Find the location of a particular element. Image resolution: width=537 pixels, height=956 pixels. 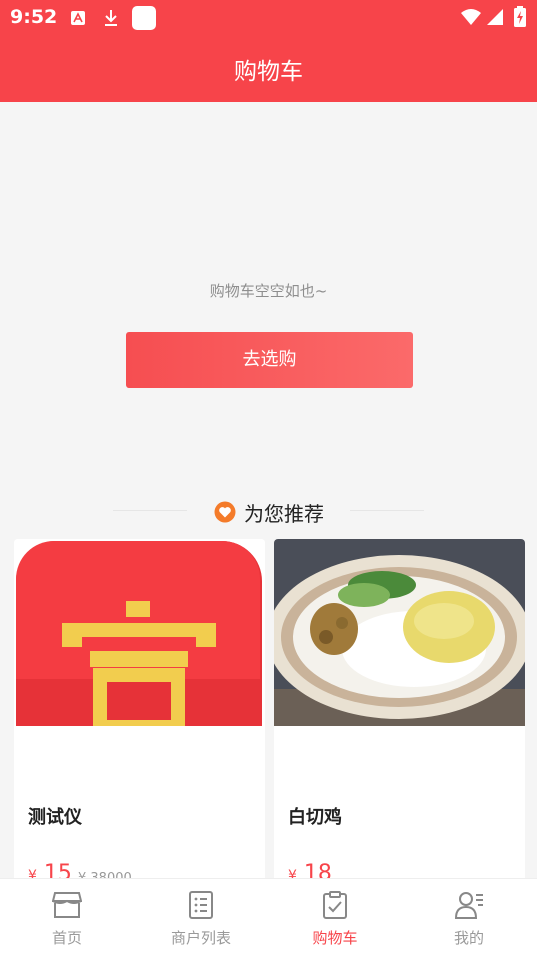

tab-label: 购物车 is located at coordinates (335, 938).